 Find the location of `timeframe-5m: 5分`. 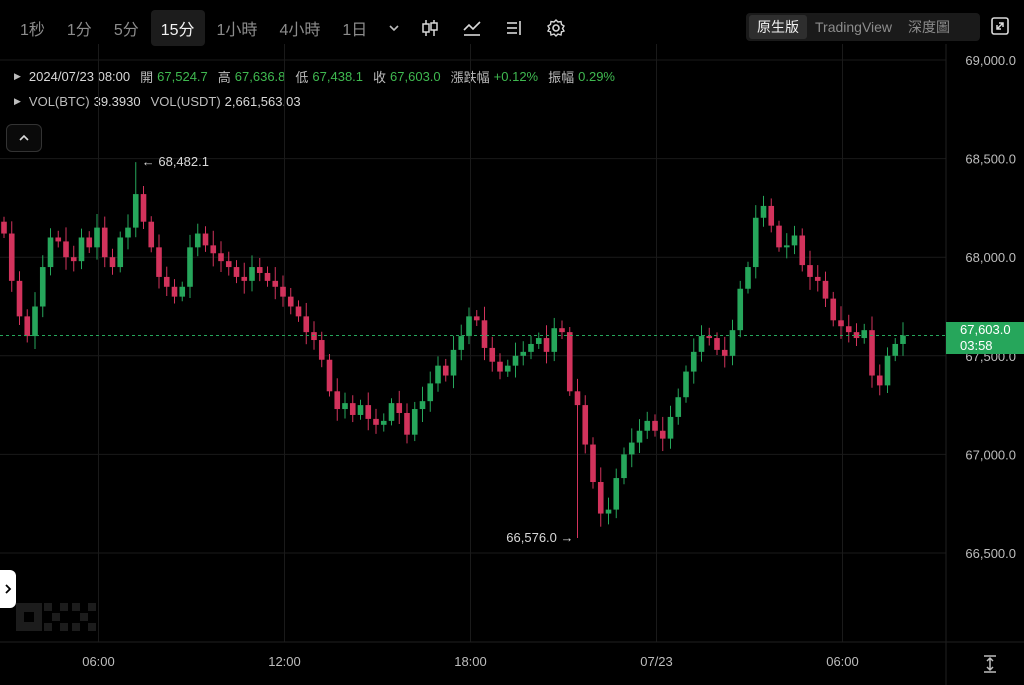

timeframe-5m: 5分 is located at coordinates (126, 28).